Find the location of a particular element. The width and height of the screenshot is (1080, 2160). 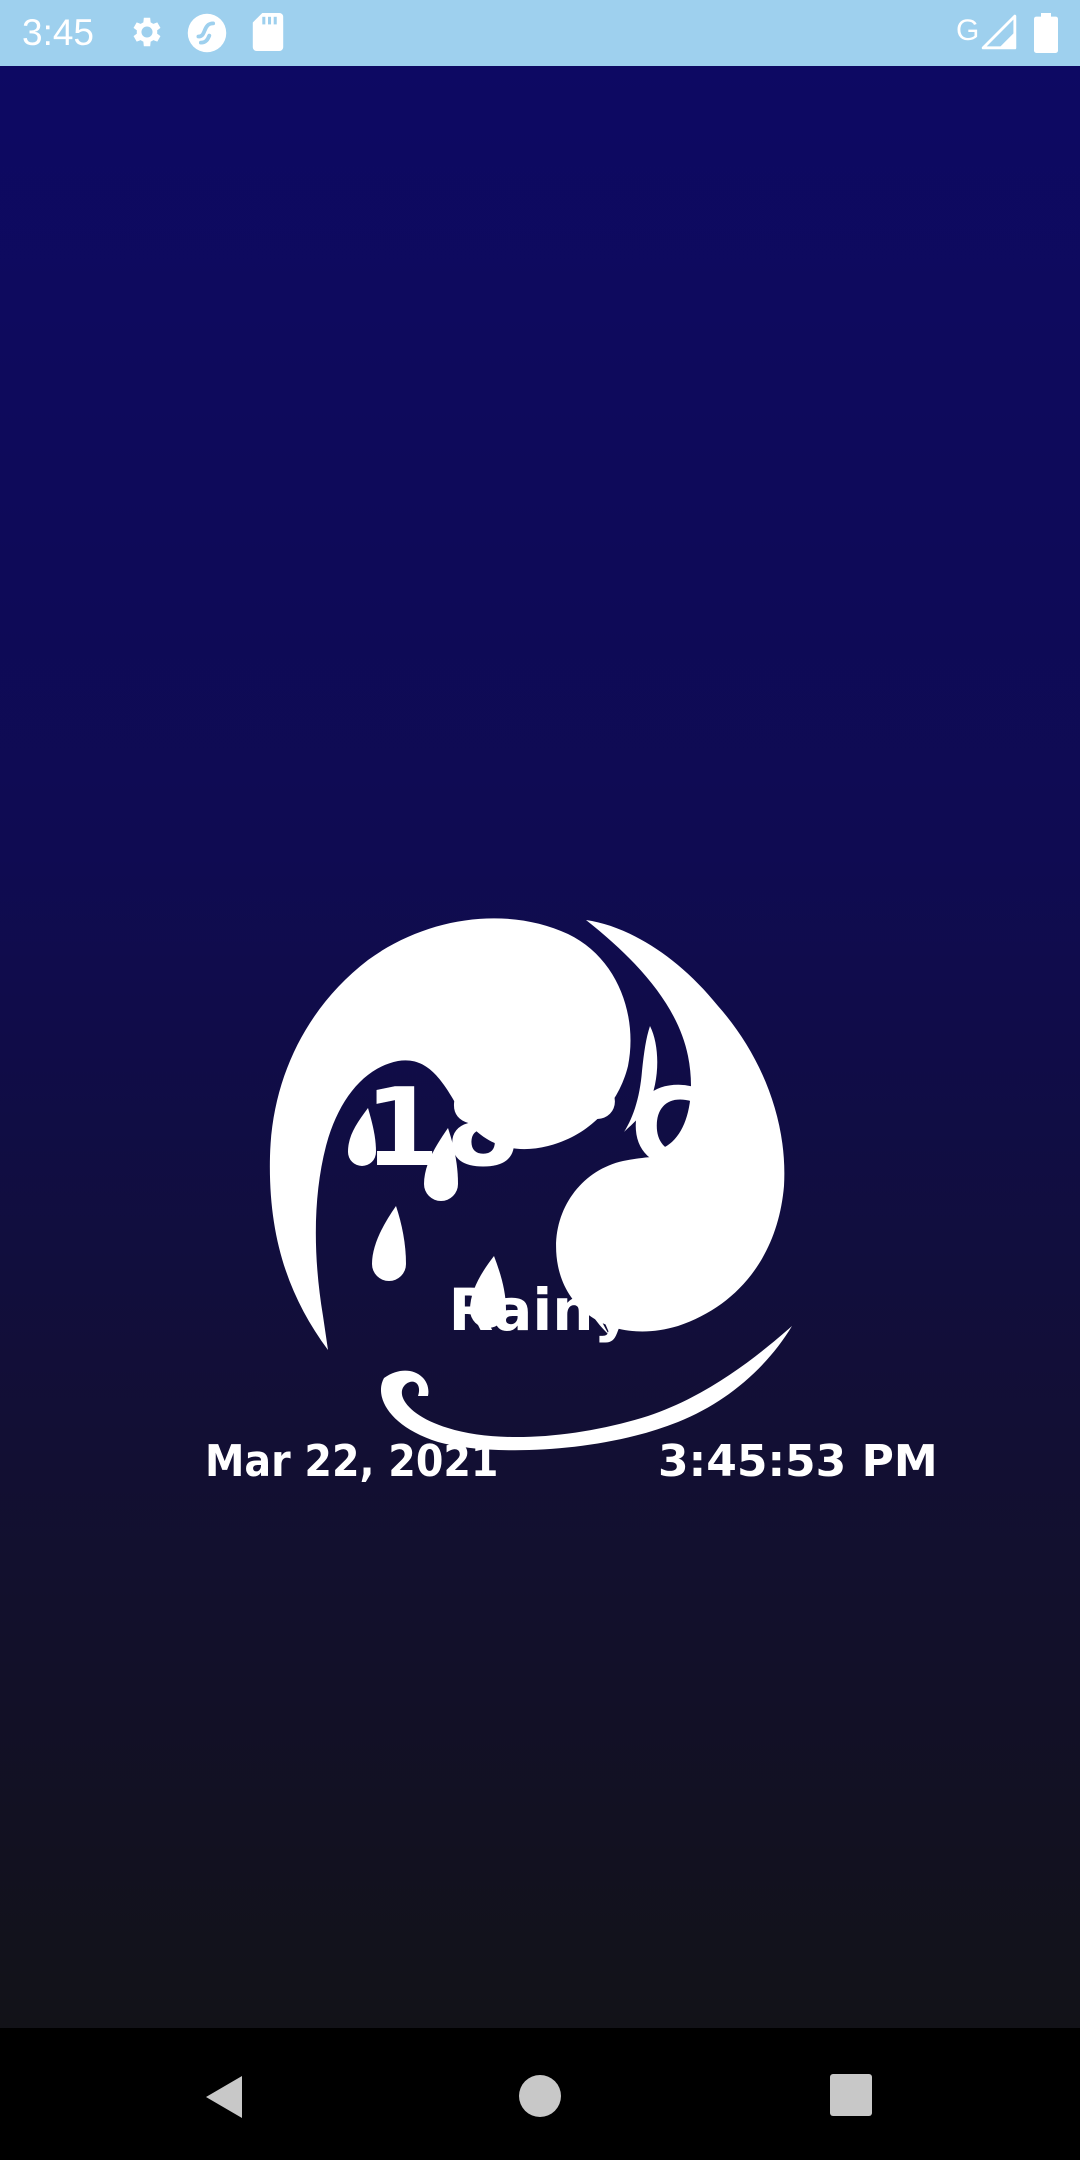

status-bar: 3:45 G is located at coordinates (540, 33).